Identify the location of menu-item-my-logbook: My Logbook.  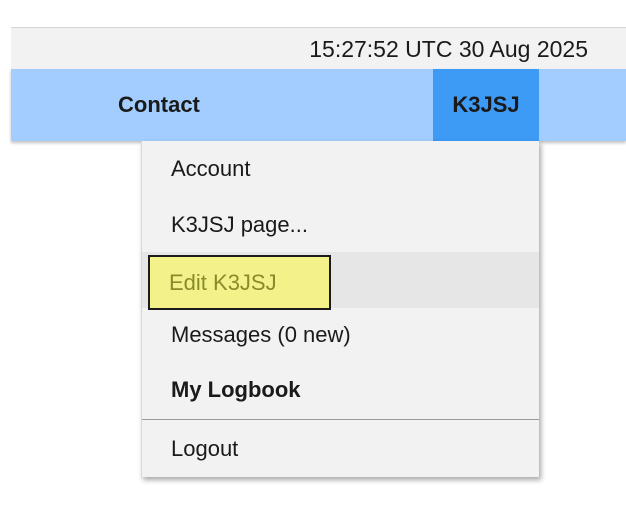
(340, 390).